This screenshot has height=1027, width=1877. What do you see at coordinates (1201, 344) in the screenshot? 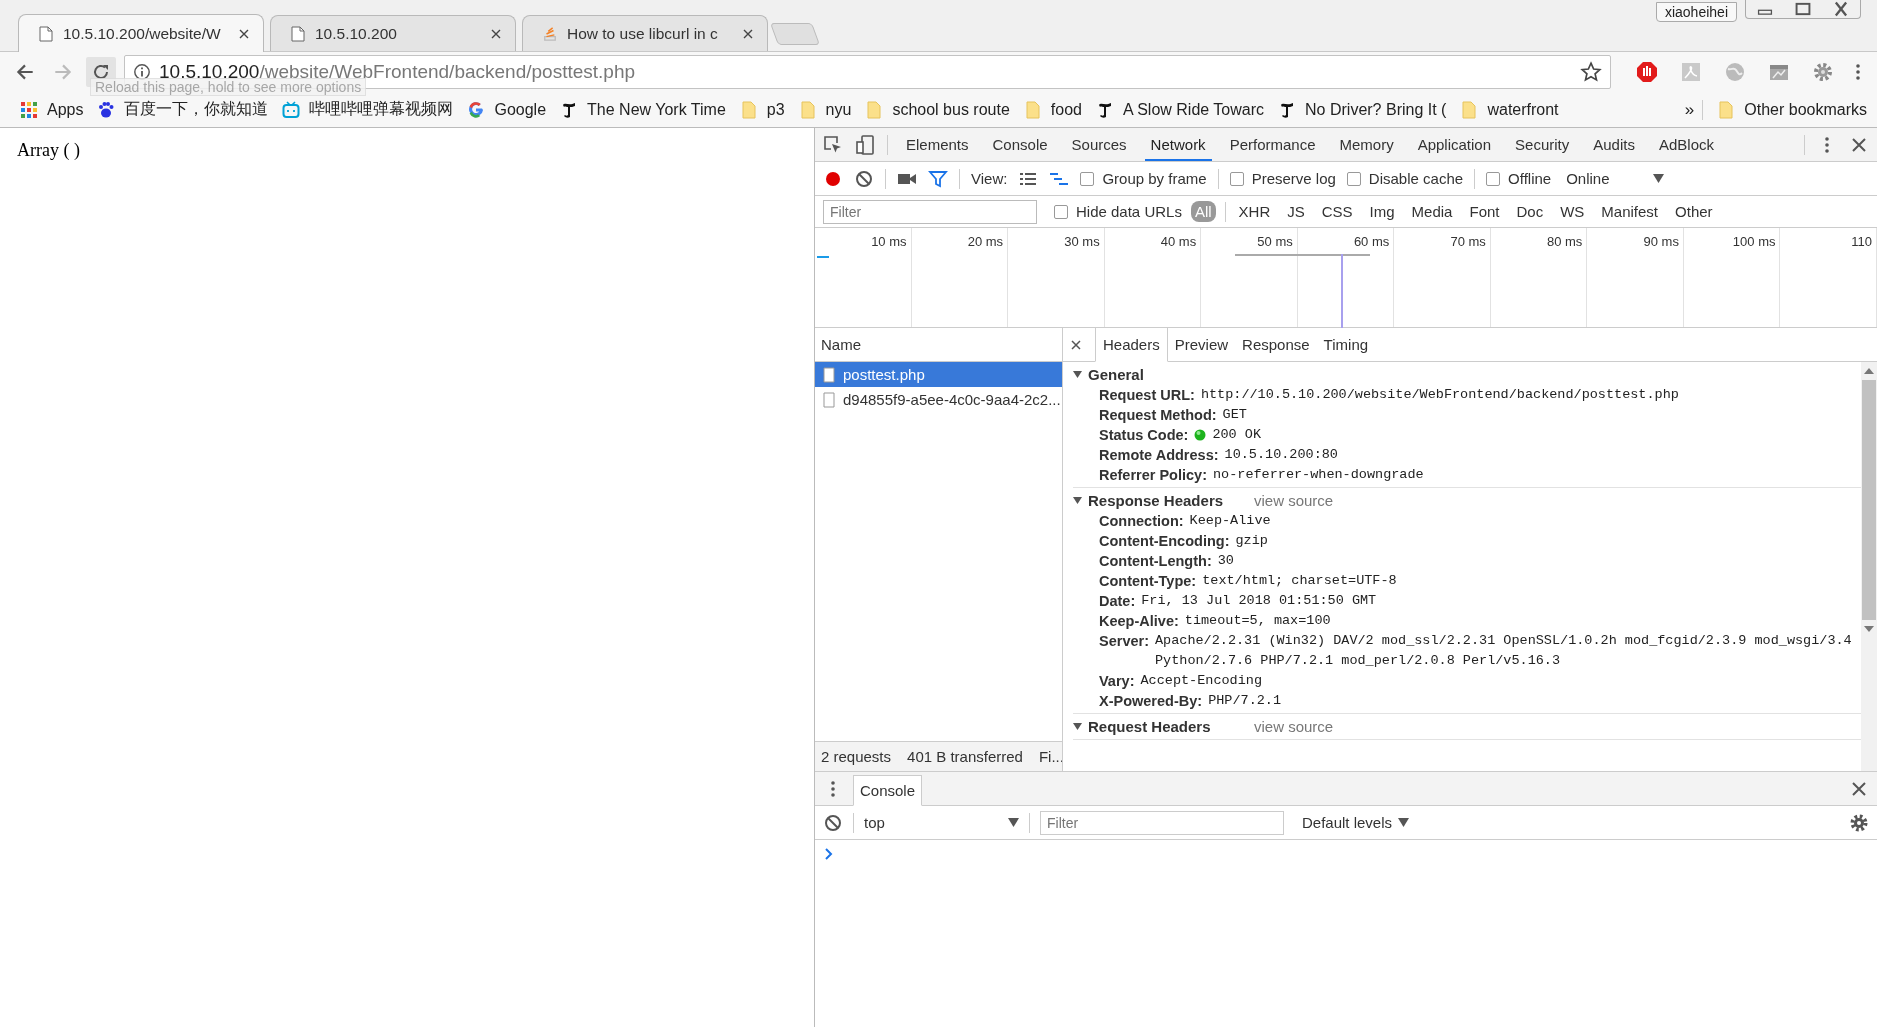
I see `detail-tab: Preview` at bounding box center [1201, 344].